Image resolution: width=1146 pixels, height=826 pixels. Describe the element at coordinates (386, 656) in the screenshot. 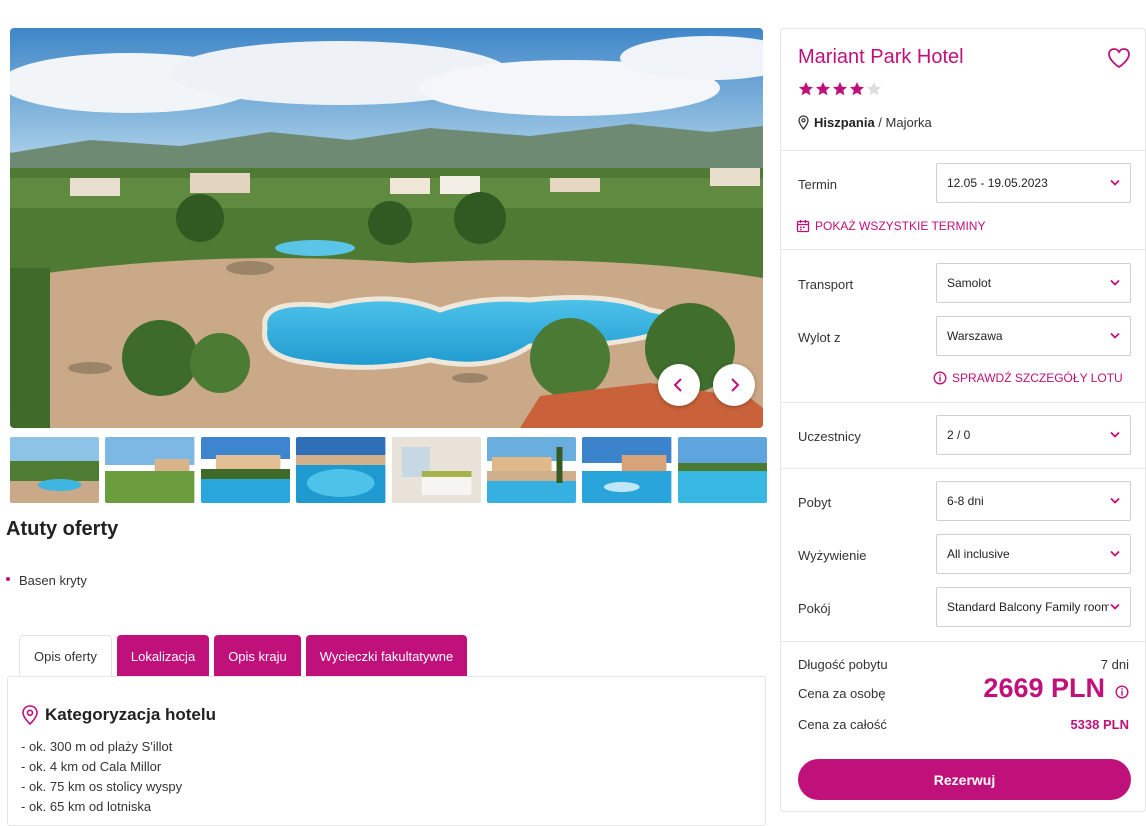

I see `tab-excursions: Wycieczki fakultatywne` at that location.